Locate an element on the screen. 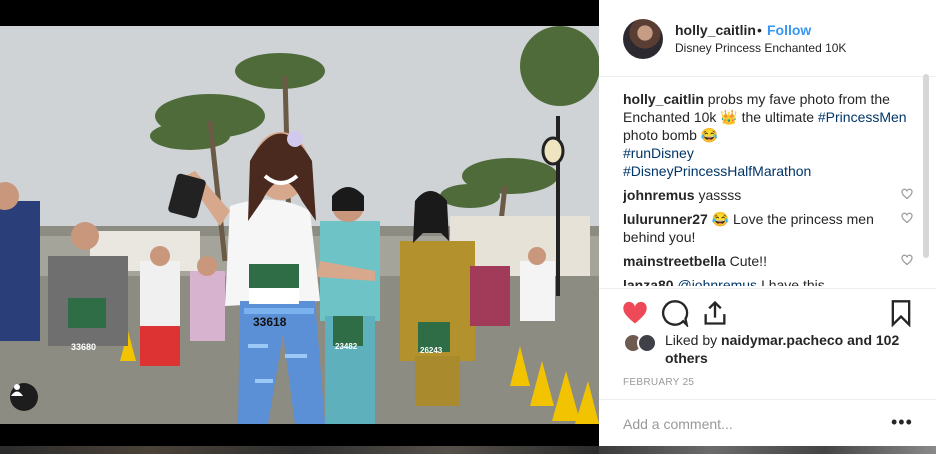 Image resolution: width=936 pixels, height=454 pixels. hashtag-link: #PrincessMen is located at coordinates (862, 117).